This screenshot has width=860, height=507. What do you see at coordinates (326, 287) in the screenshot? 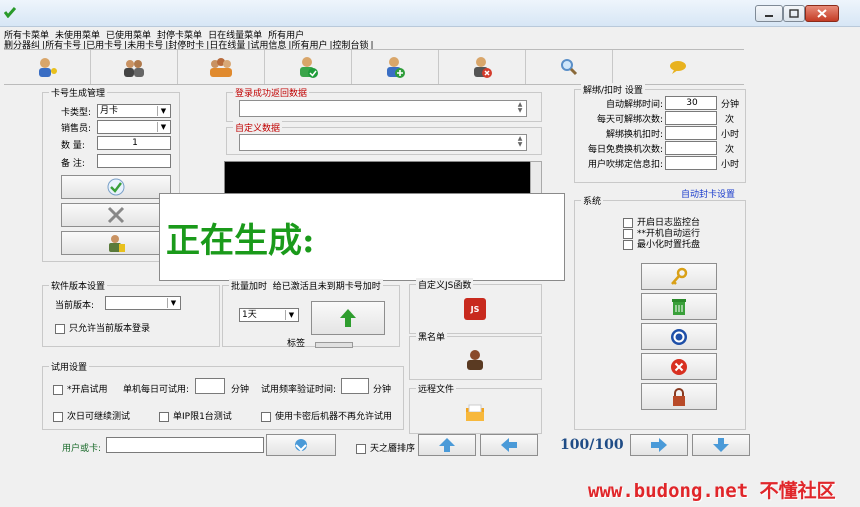
I see `batch-desc: 给已激活且未到期卡号加时` at bounding box center [326, 287].